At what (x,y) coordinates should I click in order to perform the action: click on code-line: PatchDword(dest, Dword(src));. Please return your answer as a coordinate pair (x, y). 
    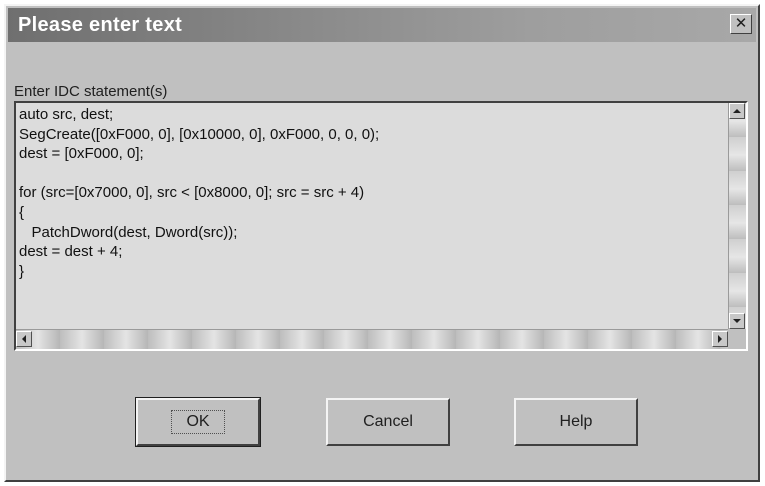
    Looking at the image, I should click on (128, 232).